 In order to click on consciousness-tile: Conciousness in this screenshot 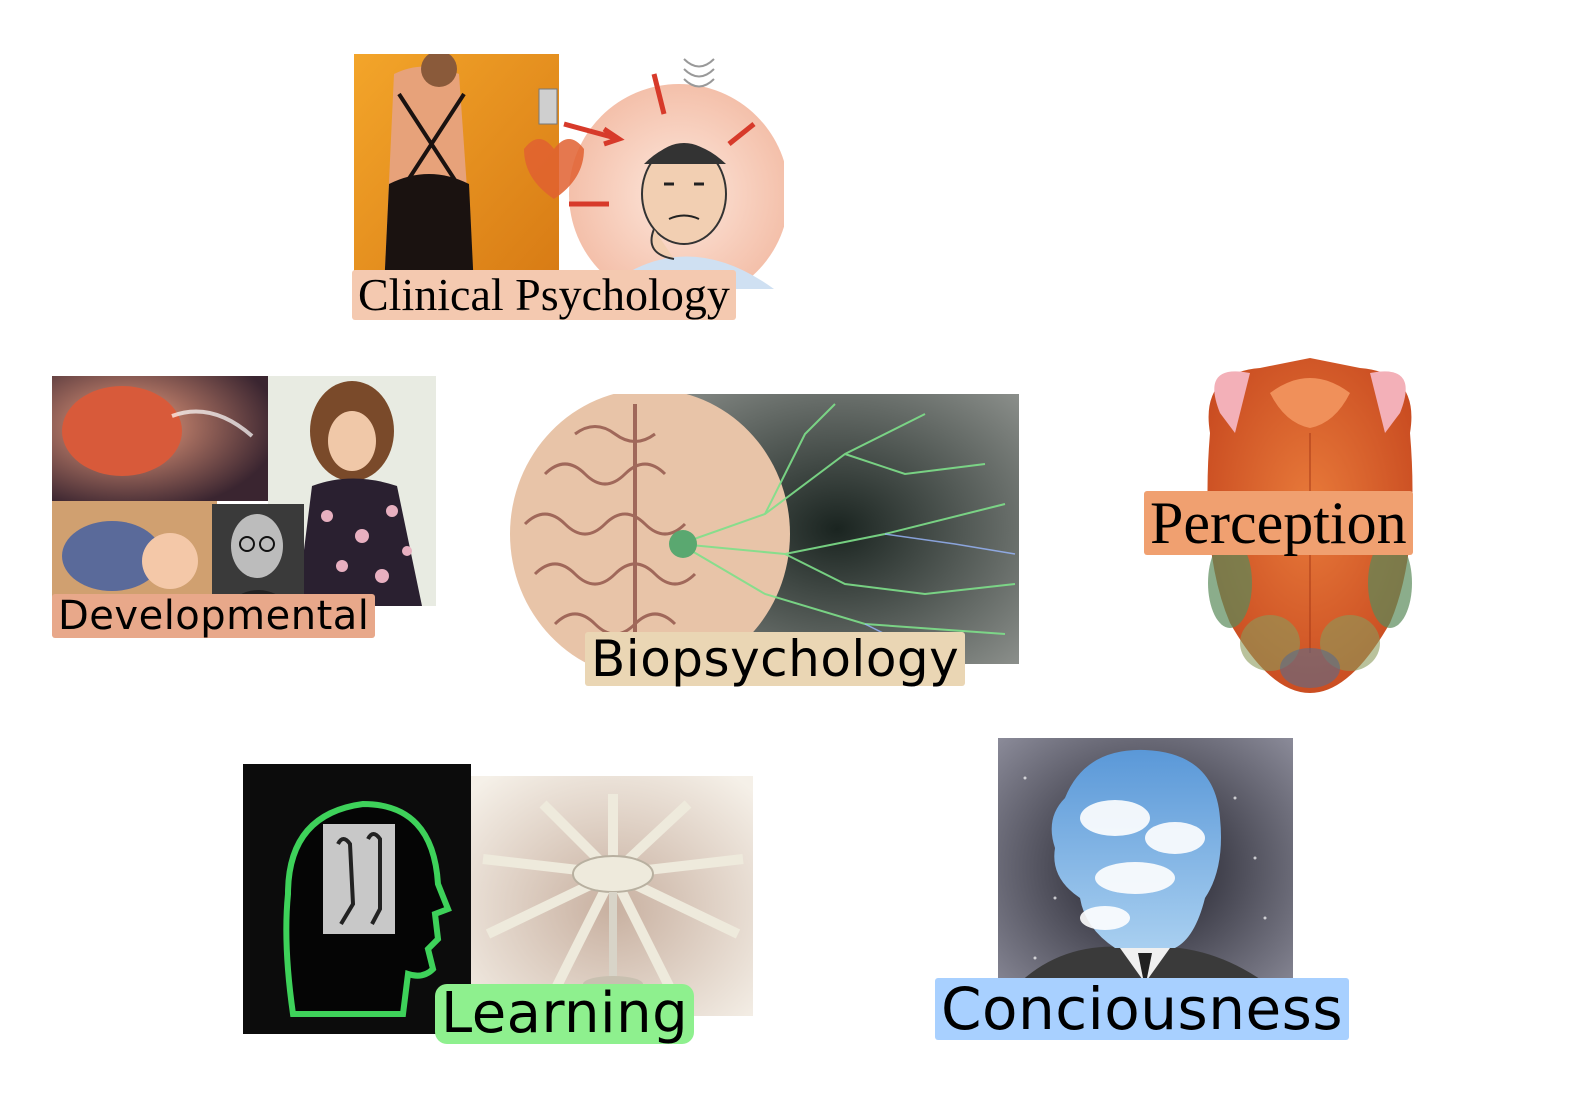, I will do `click(1165, 891)`.